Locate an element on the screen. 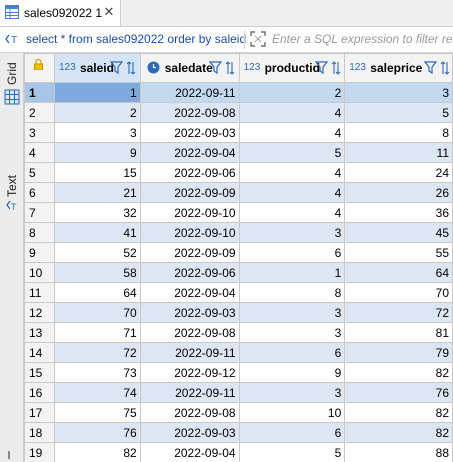 This screenshot has width=453, height=462. cell-saleid: 70 is located at coordinates (97, 312).